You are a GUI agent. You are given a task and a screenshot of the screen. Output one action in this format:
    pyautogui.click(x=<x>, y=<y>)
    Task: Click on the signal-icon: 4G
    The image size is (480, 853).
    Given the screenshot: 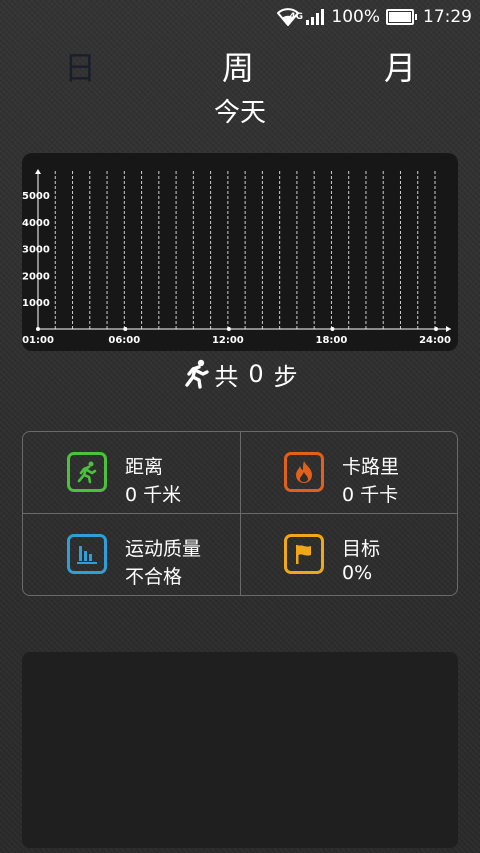 What is the action you would take?
    pyautogui.click(x=307, y=17)
    